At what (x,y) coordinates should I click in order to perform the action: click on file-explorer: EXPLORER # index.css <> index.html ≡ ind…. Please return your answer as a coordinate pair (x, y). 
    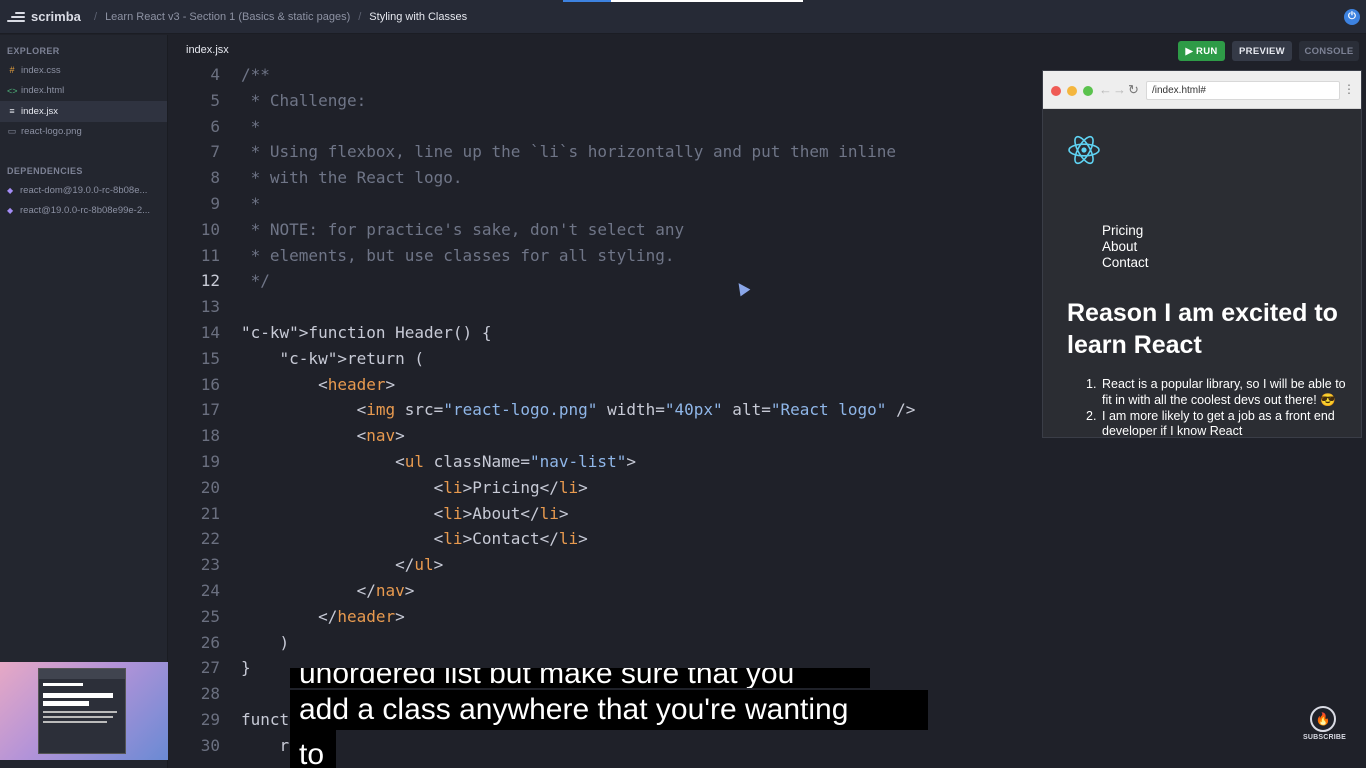
    Looking at the image, I should click on (84, 401).